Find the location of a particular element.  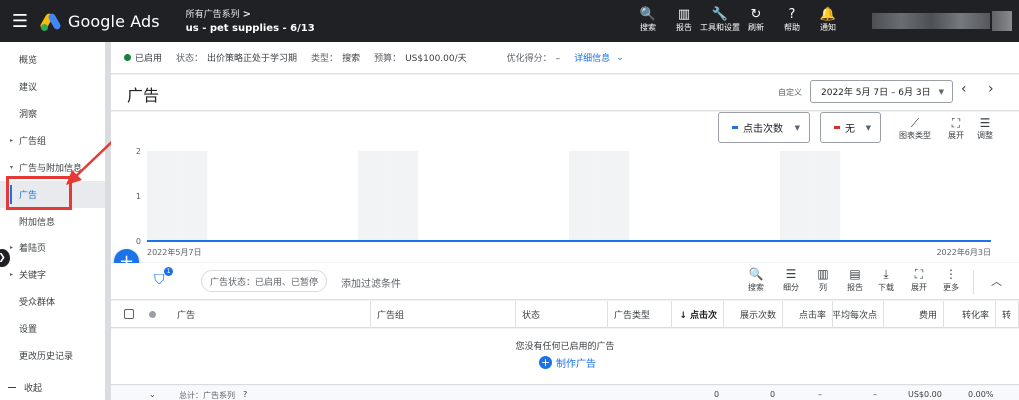

filter-icon: ⛉ is located at coordinates (159, 280).